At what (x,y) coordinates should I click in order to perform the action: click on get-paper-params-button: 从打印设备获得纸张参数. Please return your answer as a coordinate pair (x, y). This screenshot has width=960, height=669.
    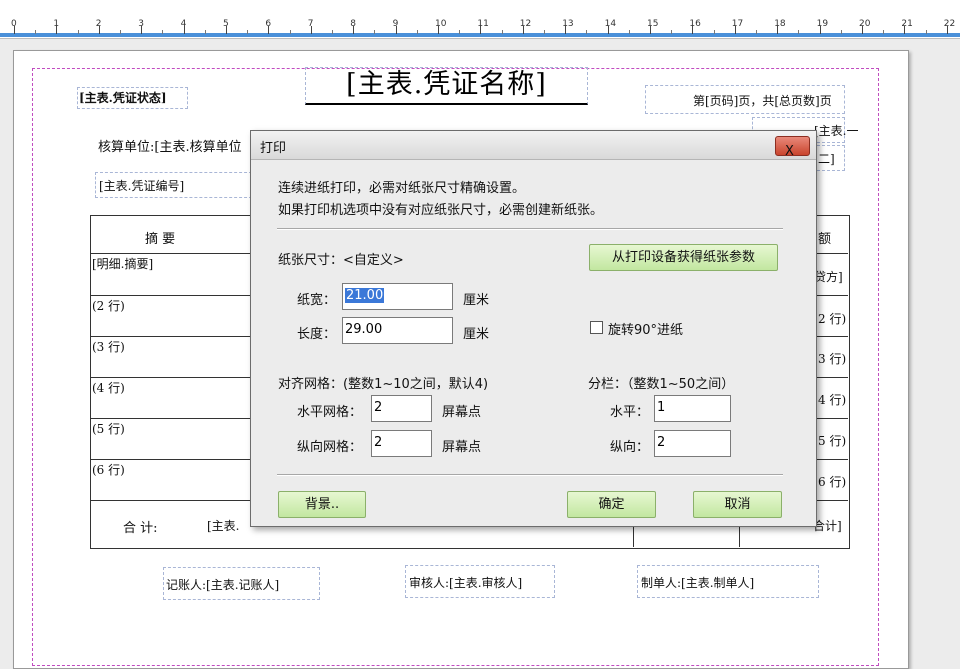
    Looking at the image, I should click on (683, 257).